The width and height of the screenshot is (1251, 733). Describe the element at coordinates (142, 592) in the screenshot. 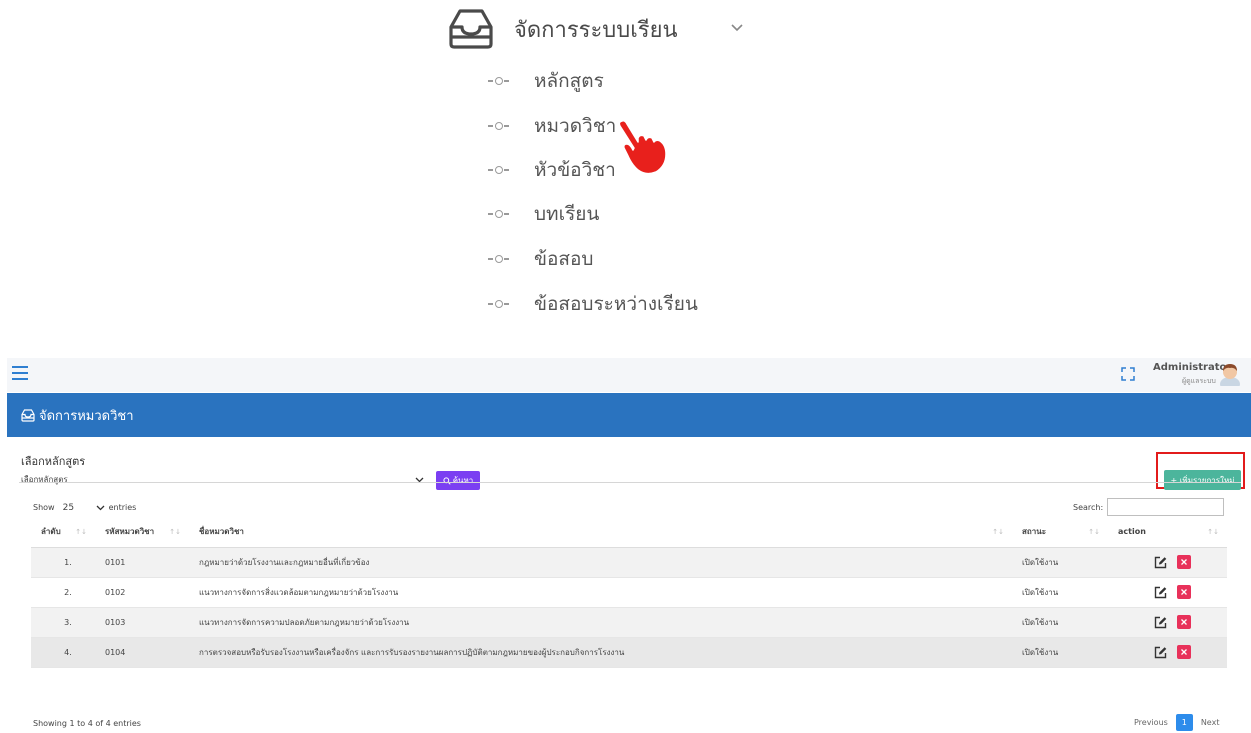

I see `row-code: 0102` at that location.